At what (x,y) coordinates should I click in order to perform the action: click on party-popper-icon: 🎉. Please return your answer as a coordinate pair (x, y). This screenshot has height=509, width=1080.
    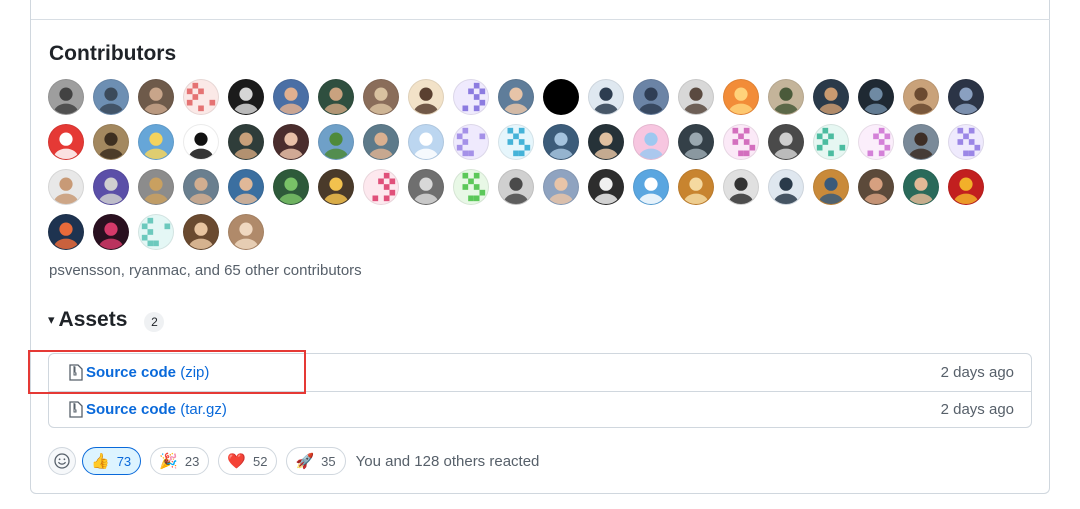
    Looking at the image, I should click on (168, 461).